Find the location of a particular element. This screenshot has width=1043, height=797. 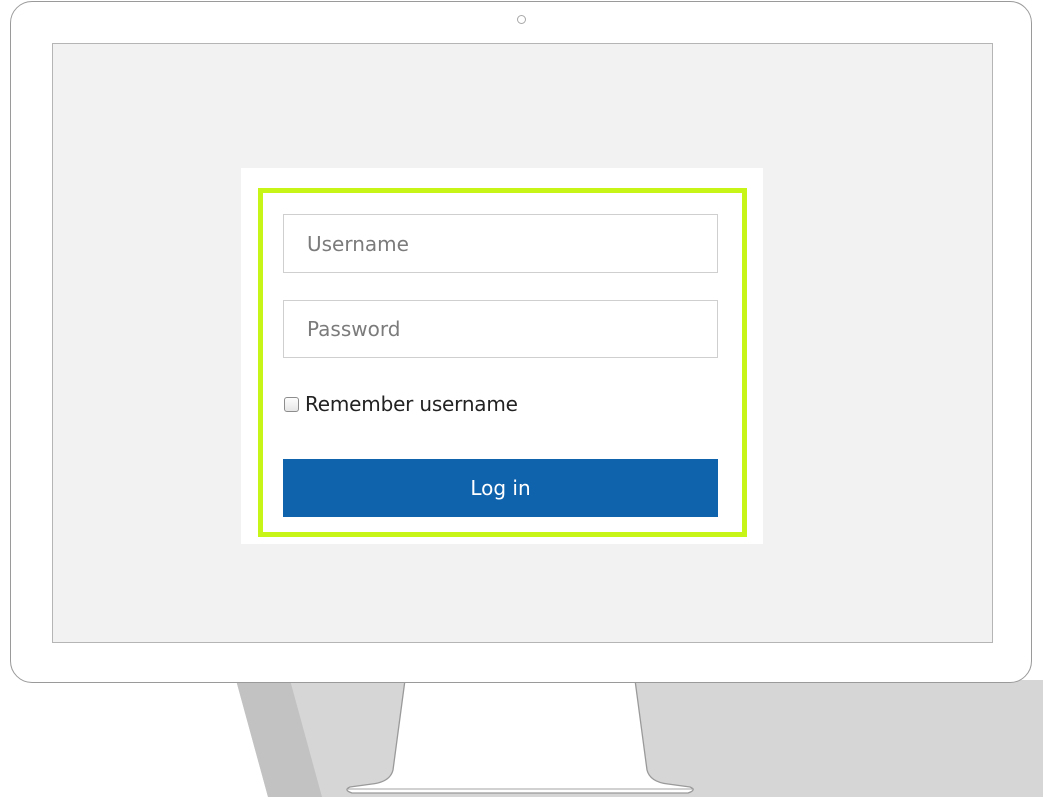

password-input is located at coordinates (500, 329).